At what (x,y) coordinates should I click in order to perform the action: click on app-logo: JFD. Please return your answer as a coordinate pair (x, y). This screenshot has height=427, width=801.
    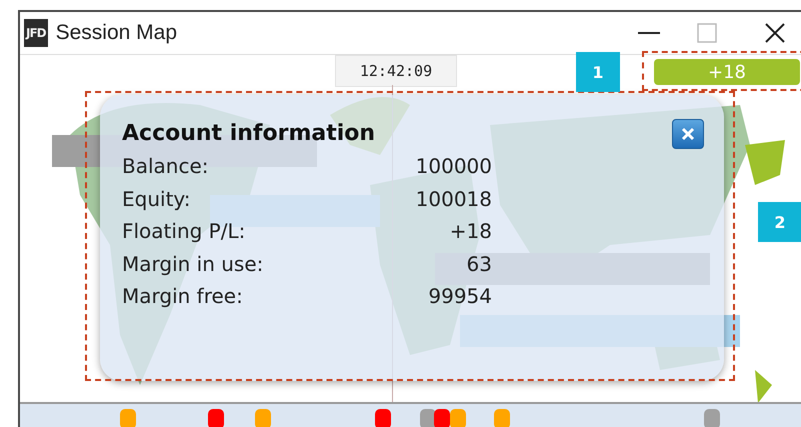
    Looking at the image, I should click on (36, 33).